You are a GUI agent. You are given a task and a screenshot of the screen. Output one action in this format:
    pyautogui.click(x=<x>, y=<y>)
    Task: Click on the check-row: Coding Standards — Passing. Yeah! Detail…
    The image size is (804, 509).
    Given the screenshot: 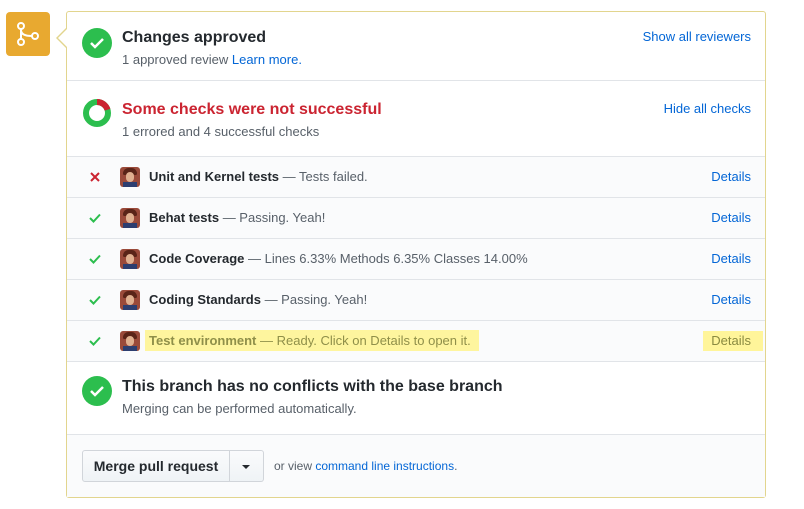 What is the action you would take?
    pyautogui.click(x=416, y=300)
    